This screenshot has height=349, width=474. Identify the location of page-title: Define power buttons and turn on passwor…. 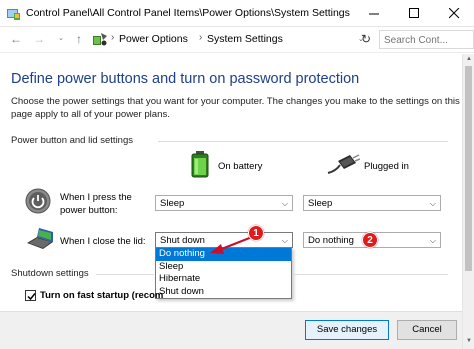
(185, 79).